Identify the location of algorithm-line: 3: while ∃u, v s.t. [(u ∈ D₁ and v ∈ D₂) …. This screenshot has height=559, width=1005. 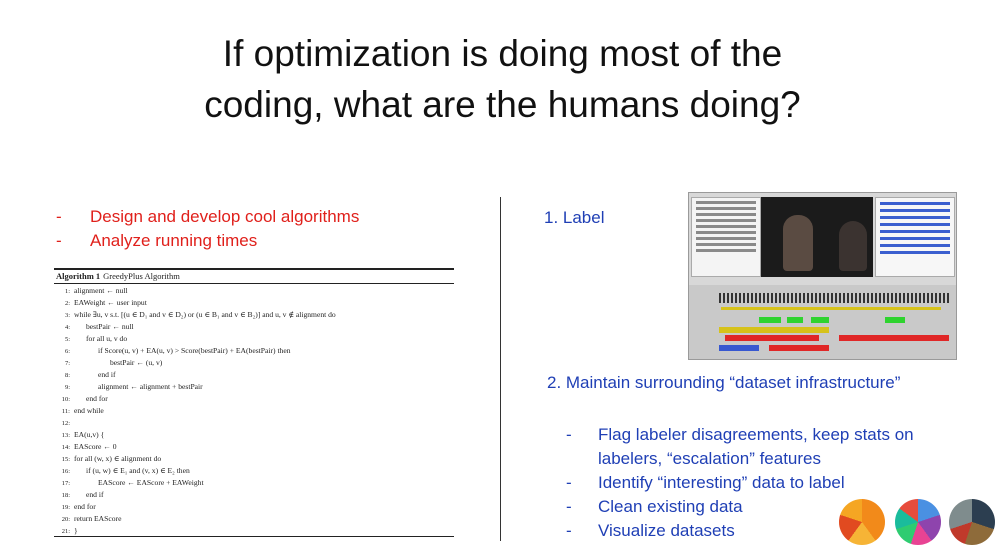
(254, 315).